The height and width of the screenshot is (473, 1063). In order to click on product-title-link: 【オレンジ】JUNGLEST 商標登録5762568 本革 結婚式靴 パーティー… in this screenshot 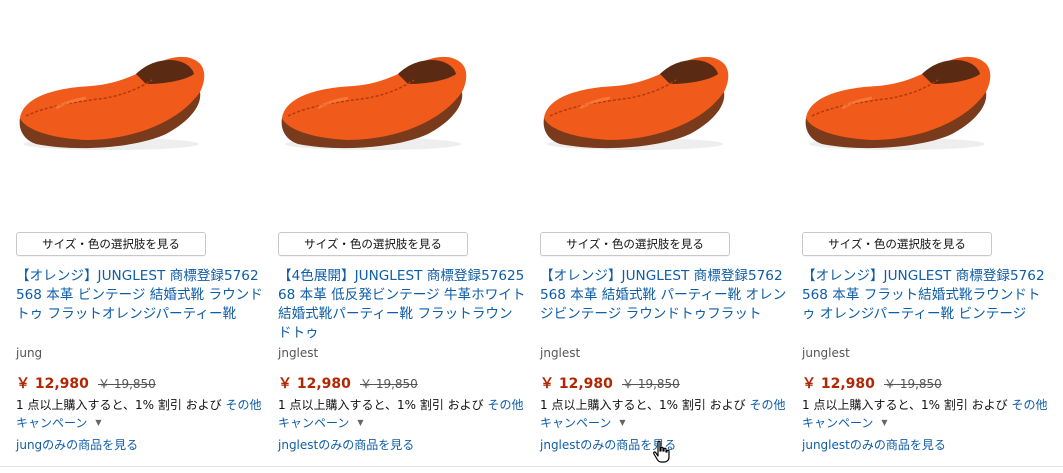, I will do `click(664, 295)`.